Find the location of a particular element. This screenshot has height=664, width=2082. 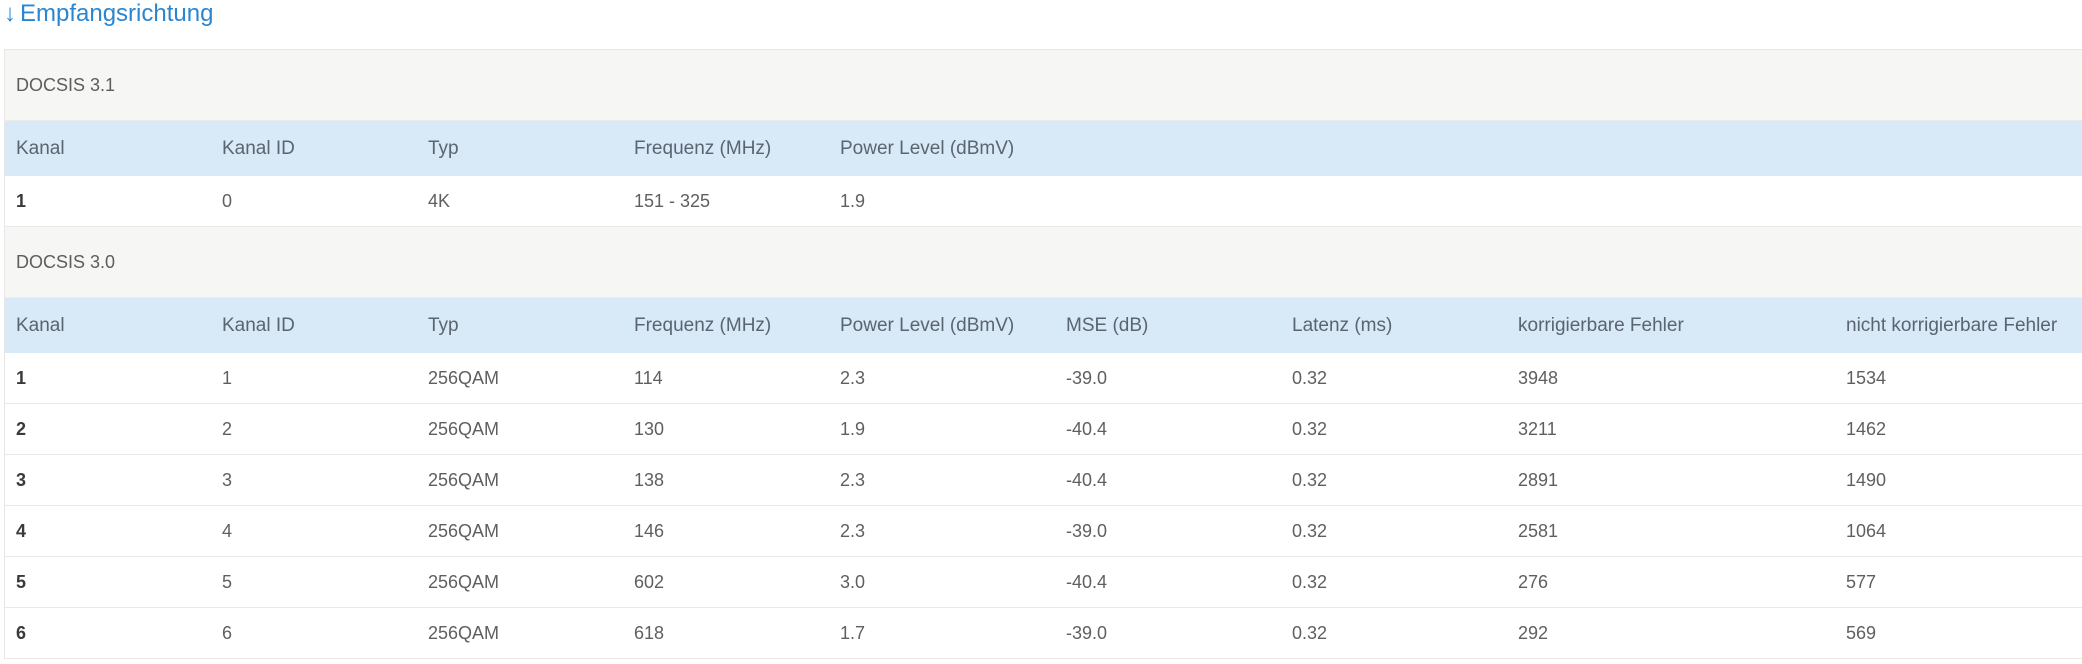

cell-kanal-id: 0 is located at coordinates (314, 201).